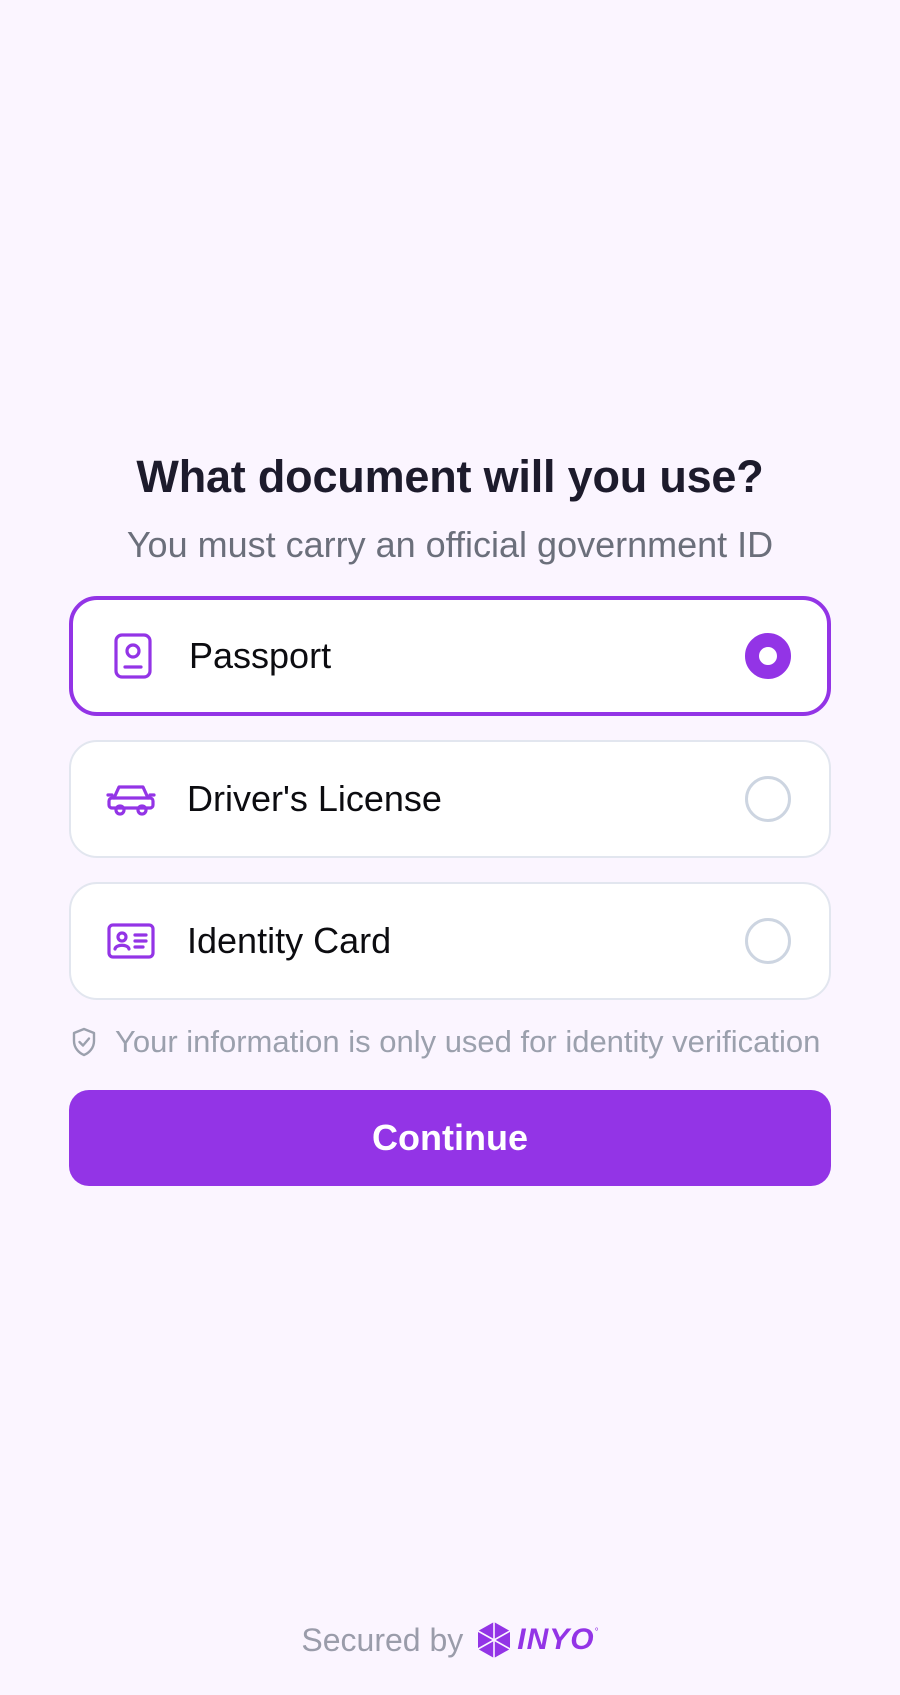  Describe the element at coordinates (596, 1632) in the screenshot. I see `brand-trademark-mark: °` at that location.